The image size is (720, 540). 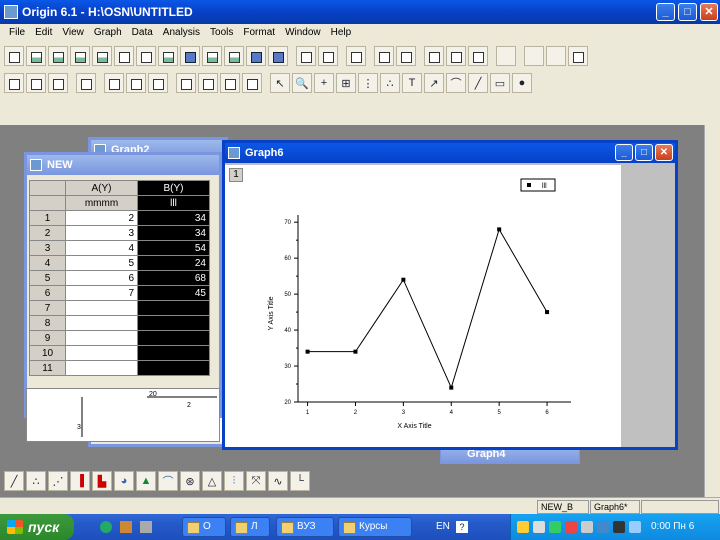 I want to click on desktop-quicklaunch-icon, so click(x=126, y=527).